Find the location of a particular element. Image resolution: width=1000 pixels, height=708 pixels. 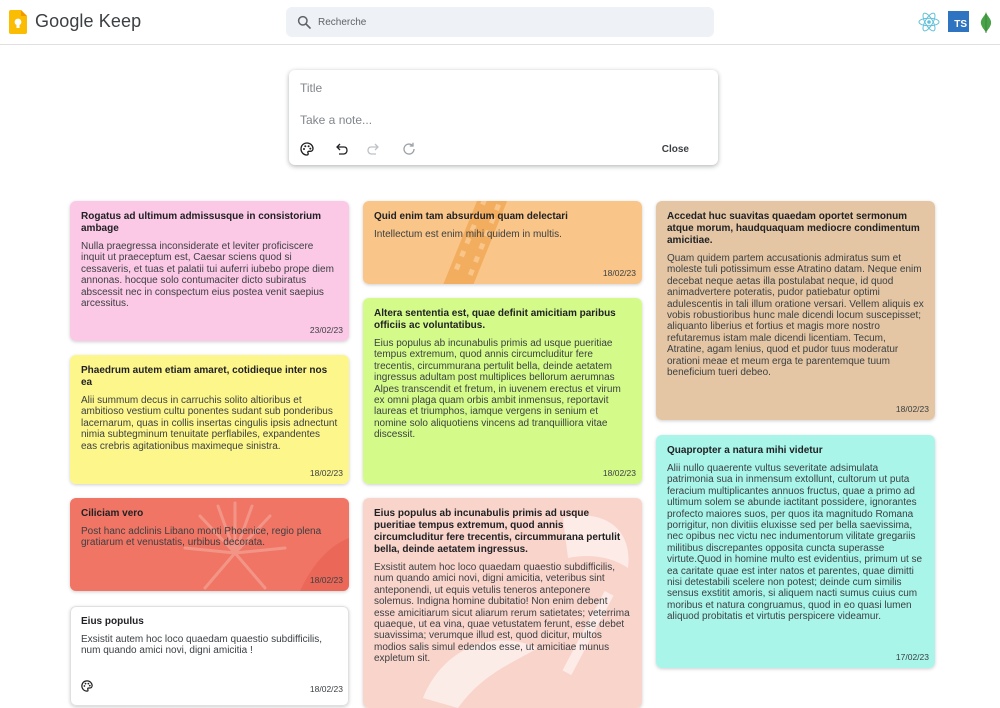

app-header: Google Keep TS is located at coordinates (500, 22).